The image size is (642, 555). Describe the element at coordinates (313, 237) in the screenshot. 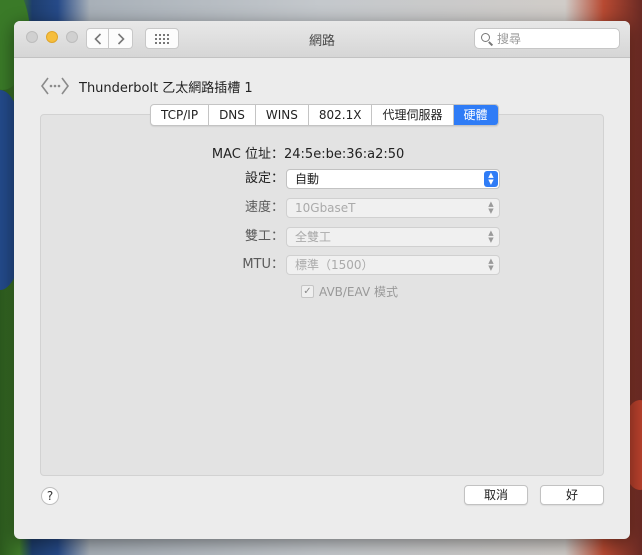

I see `duplex-selected-value: 全雙工` at that location.